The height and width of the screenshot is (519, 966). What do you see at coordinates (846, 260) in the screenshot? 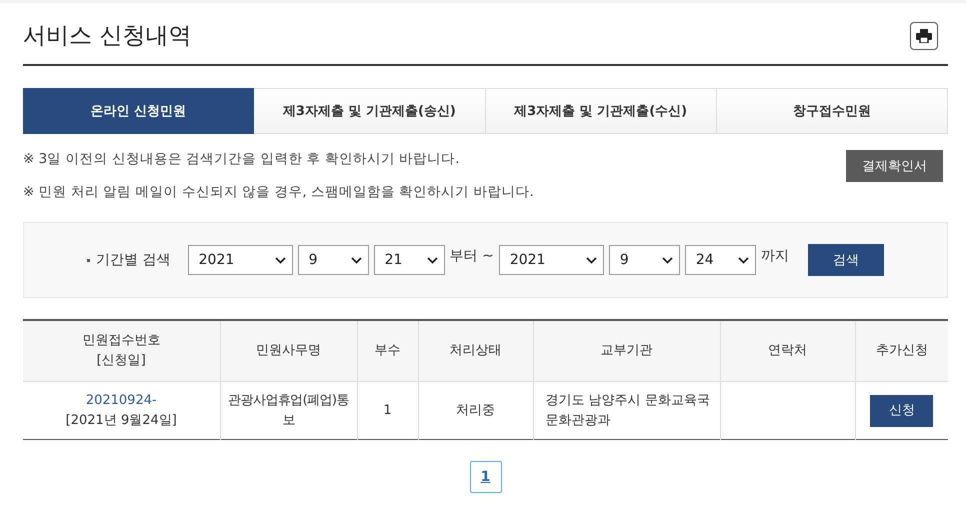
I see `search-button: 검색` at bounding box center [846, 260].